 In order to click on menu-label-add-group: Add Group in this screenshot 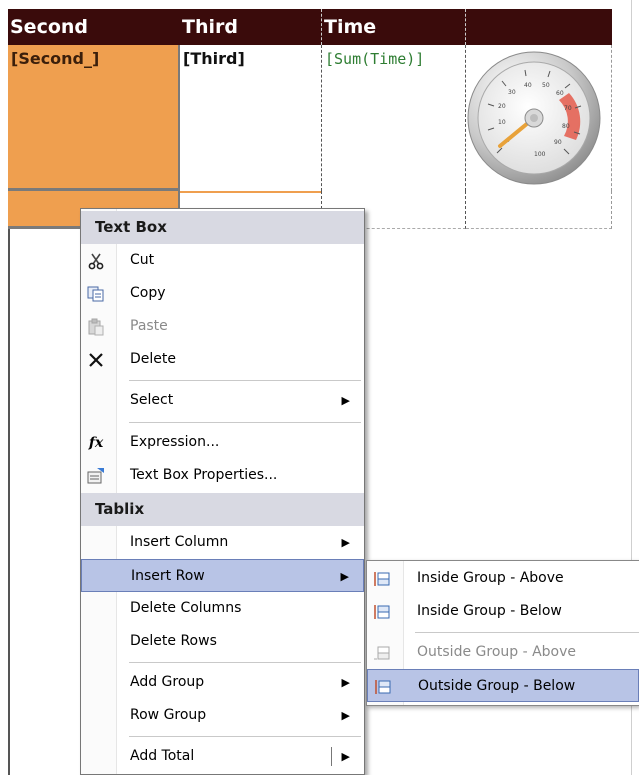, I will do `click(167, 682)`.